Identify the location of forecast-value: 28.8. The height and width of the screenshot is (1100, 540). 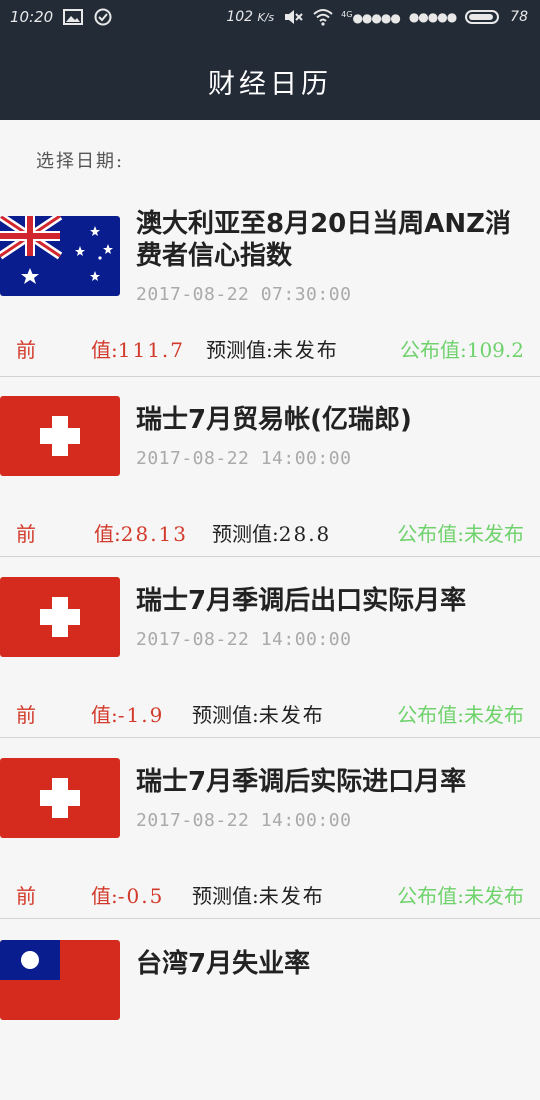
(305, 534).